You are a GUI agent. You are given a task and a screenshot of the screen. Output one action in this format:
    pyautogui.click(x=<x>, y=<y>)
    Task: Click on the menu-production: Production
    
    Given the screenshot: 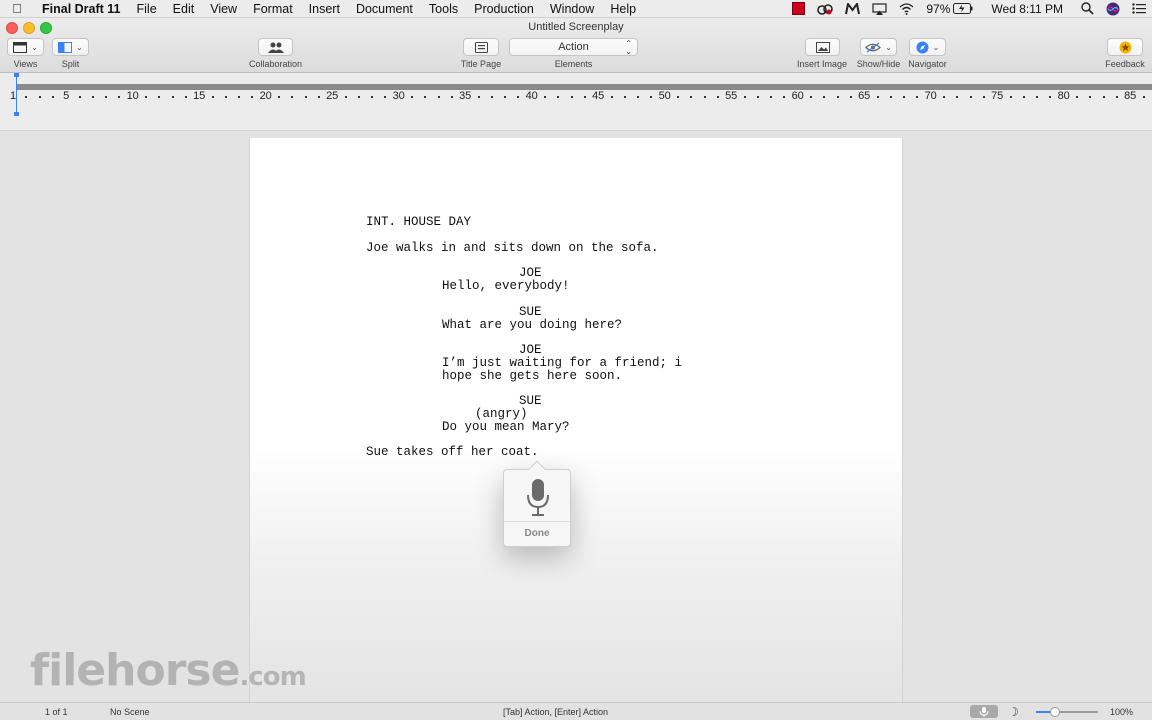 What is the action you would take?
    pyautogui.click(x=504, y=9)
    